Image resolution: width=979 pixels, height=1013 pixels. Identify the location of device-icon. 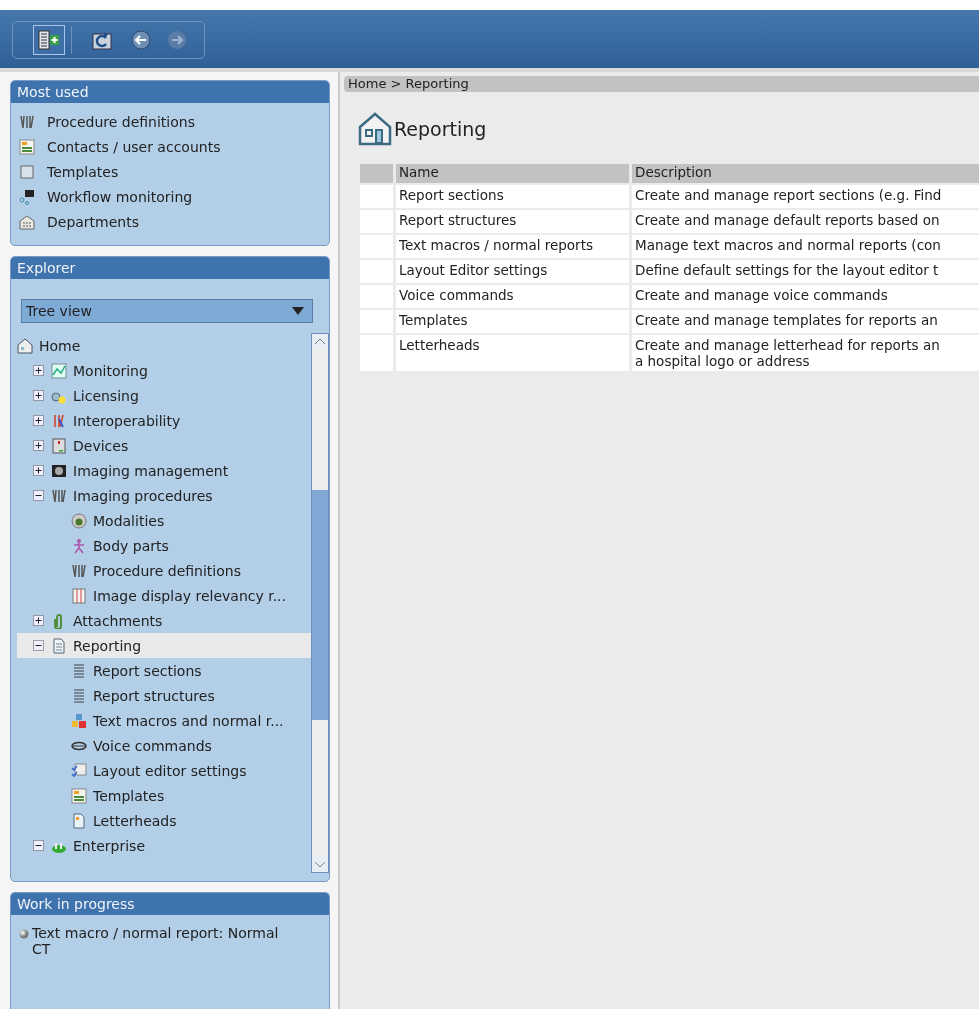
(59, 445).